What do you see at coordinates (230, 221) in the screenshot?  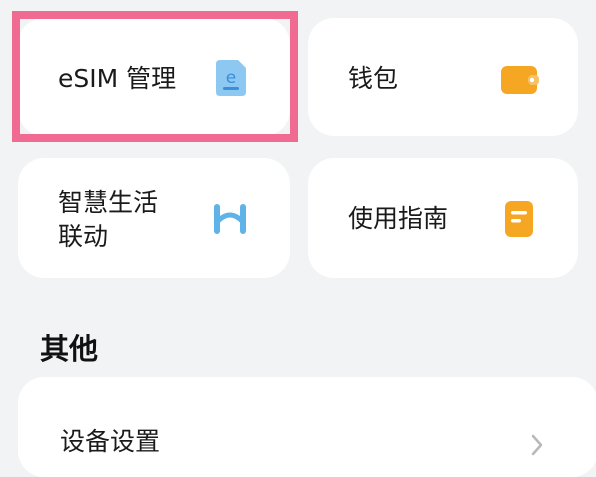 I see `smart-life-link-icon` at bounding box center [230, 221].